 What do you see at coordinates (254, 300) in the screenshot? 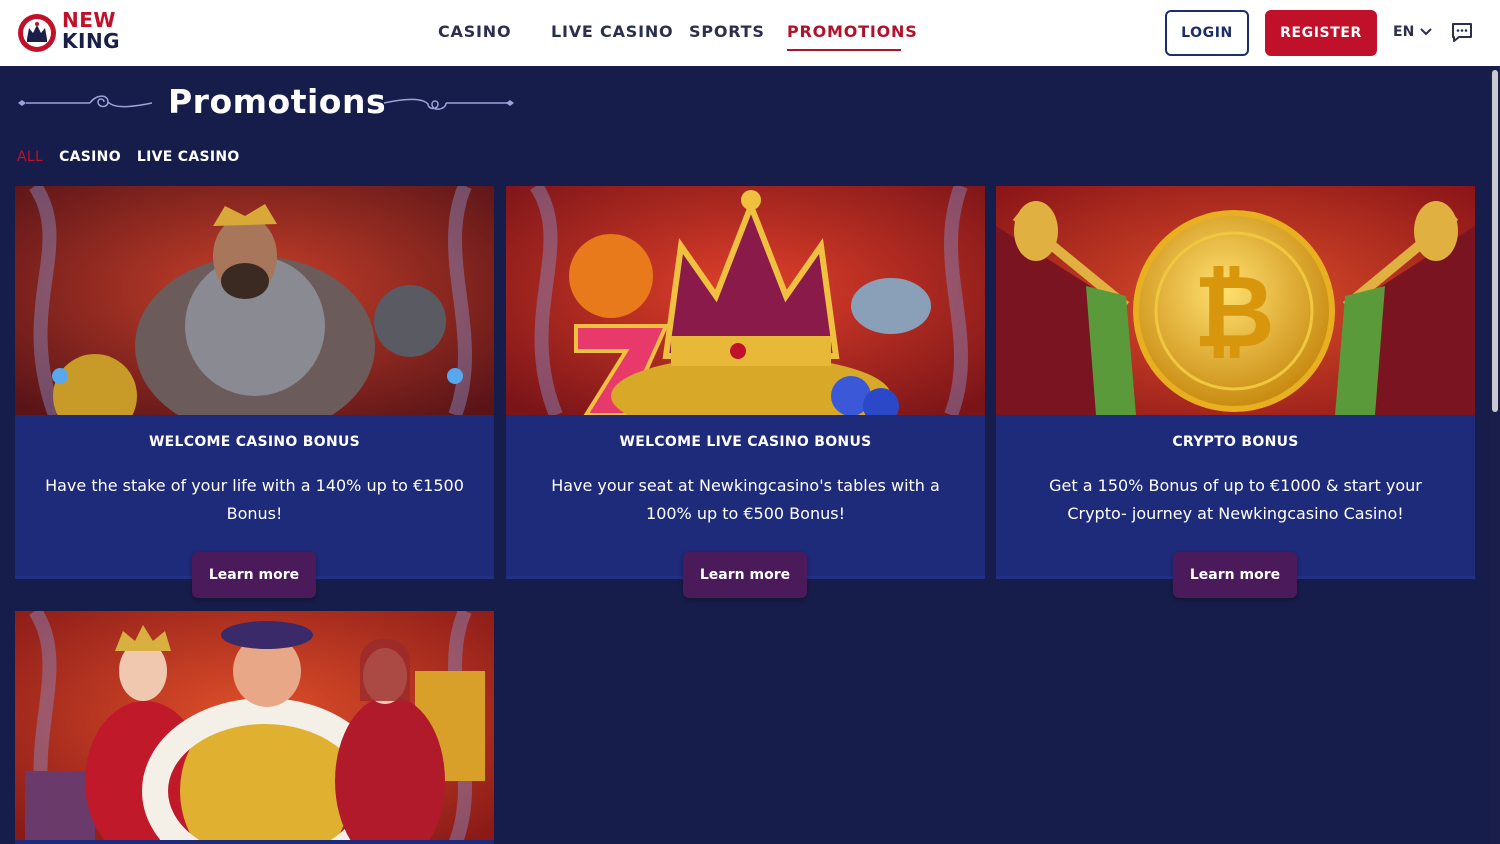
I see `promo-image-king-warrior` at bounding box center [254, 300].